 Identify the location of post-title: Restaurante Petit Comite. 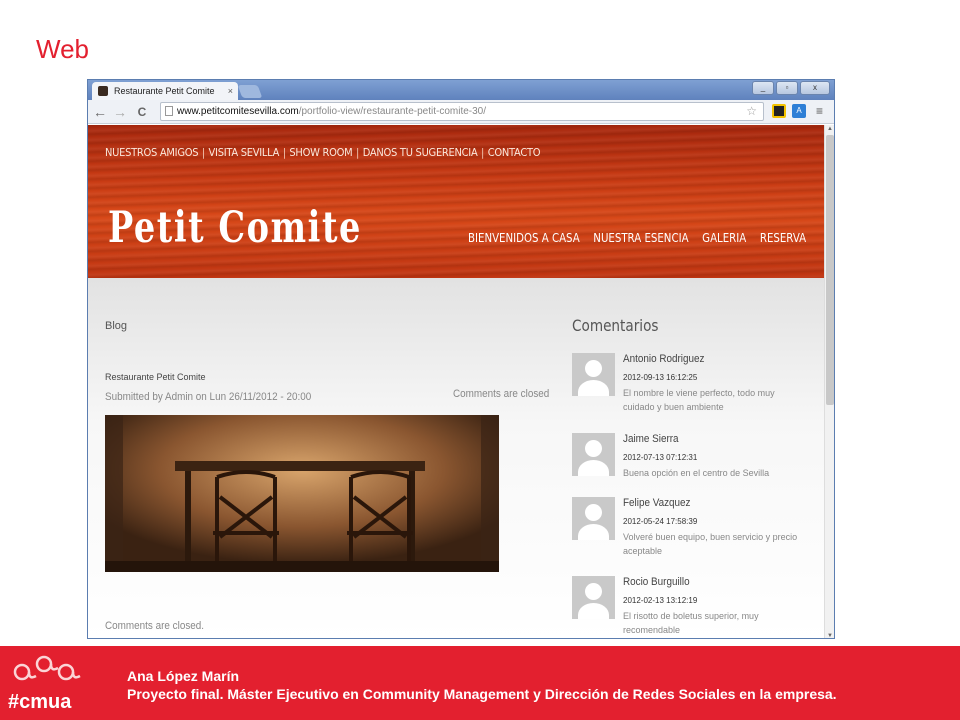
(155, 377).